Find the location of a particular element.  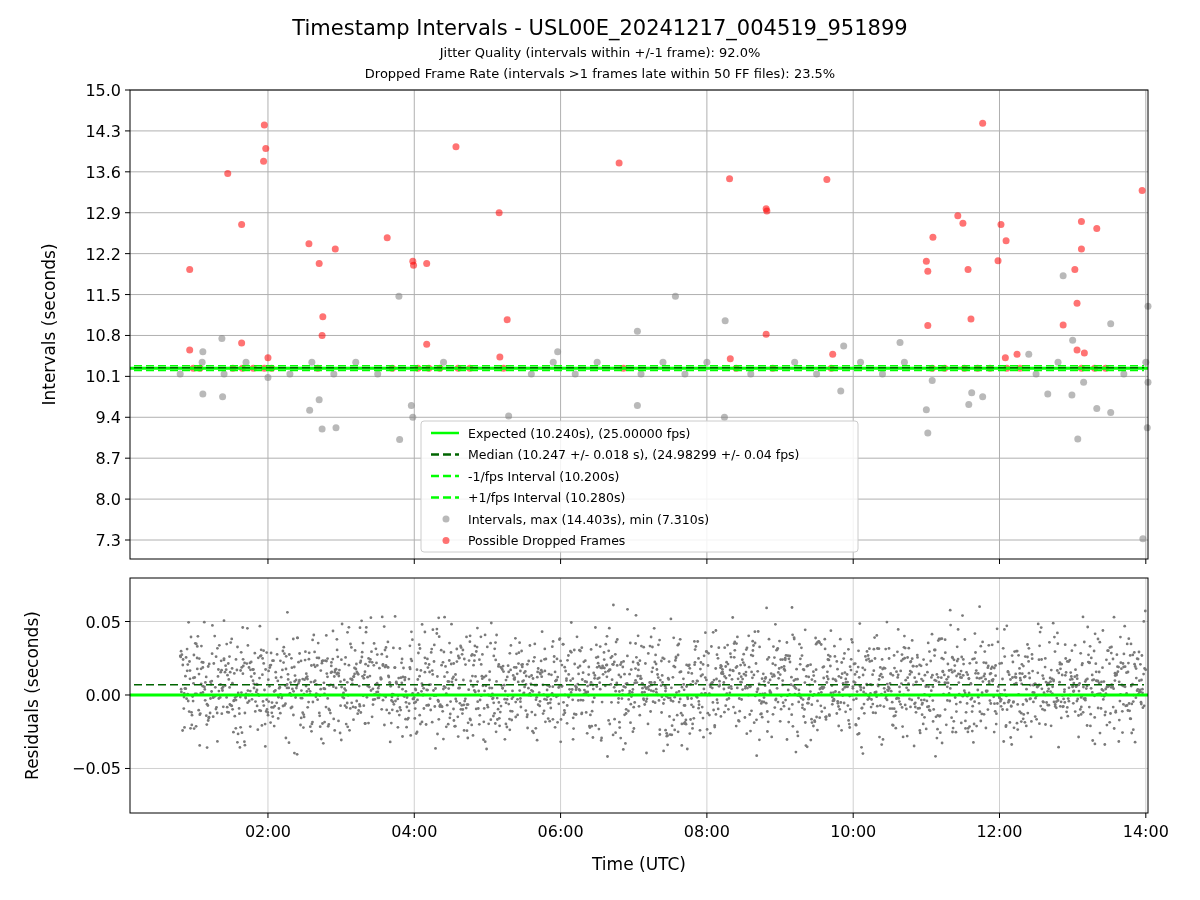

tick-label: 9.4 is located at coordinates (108, 418).